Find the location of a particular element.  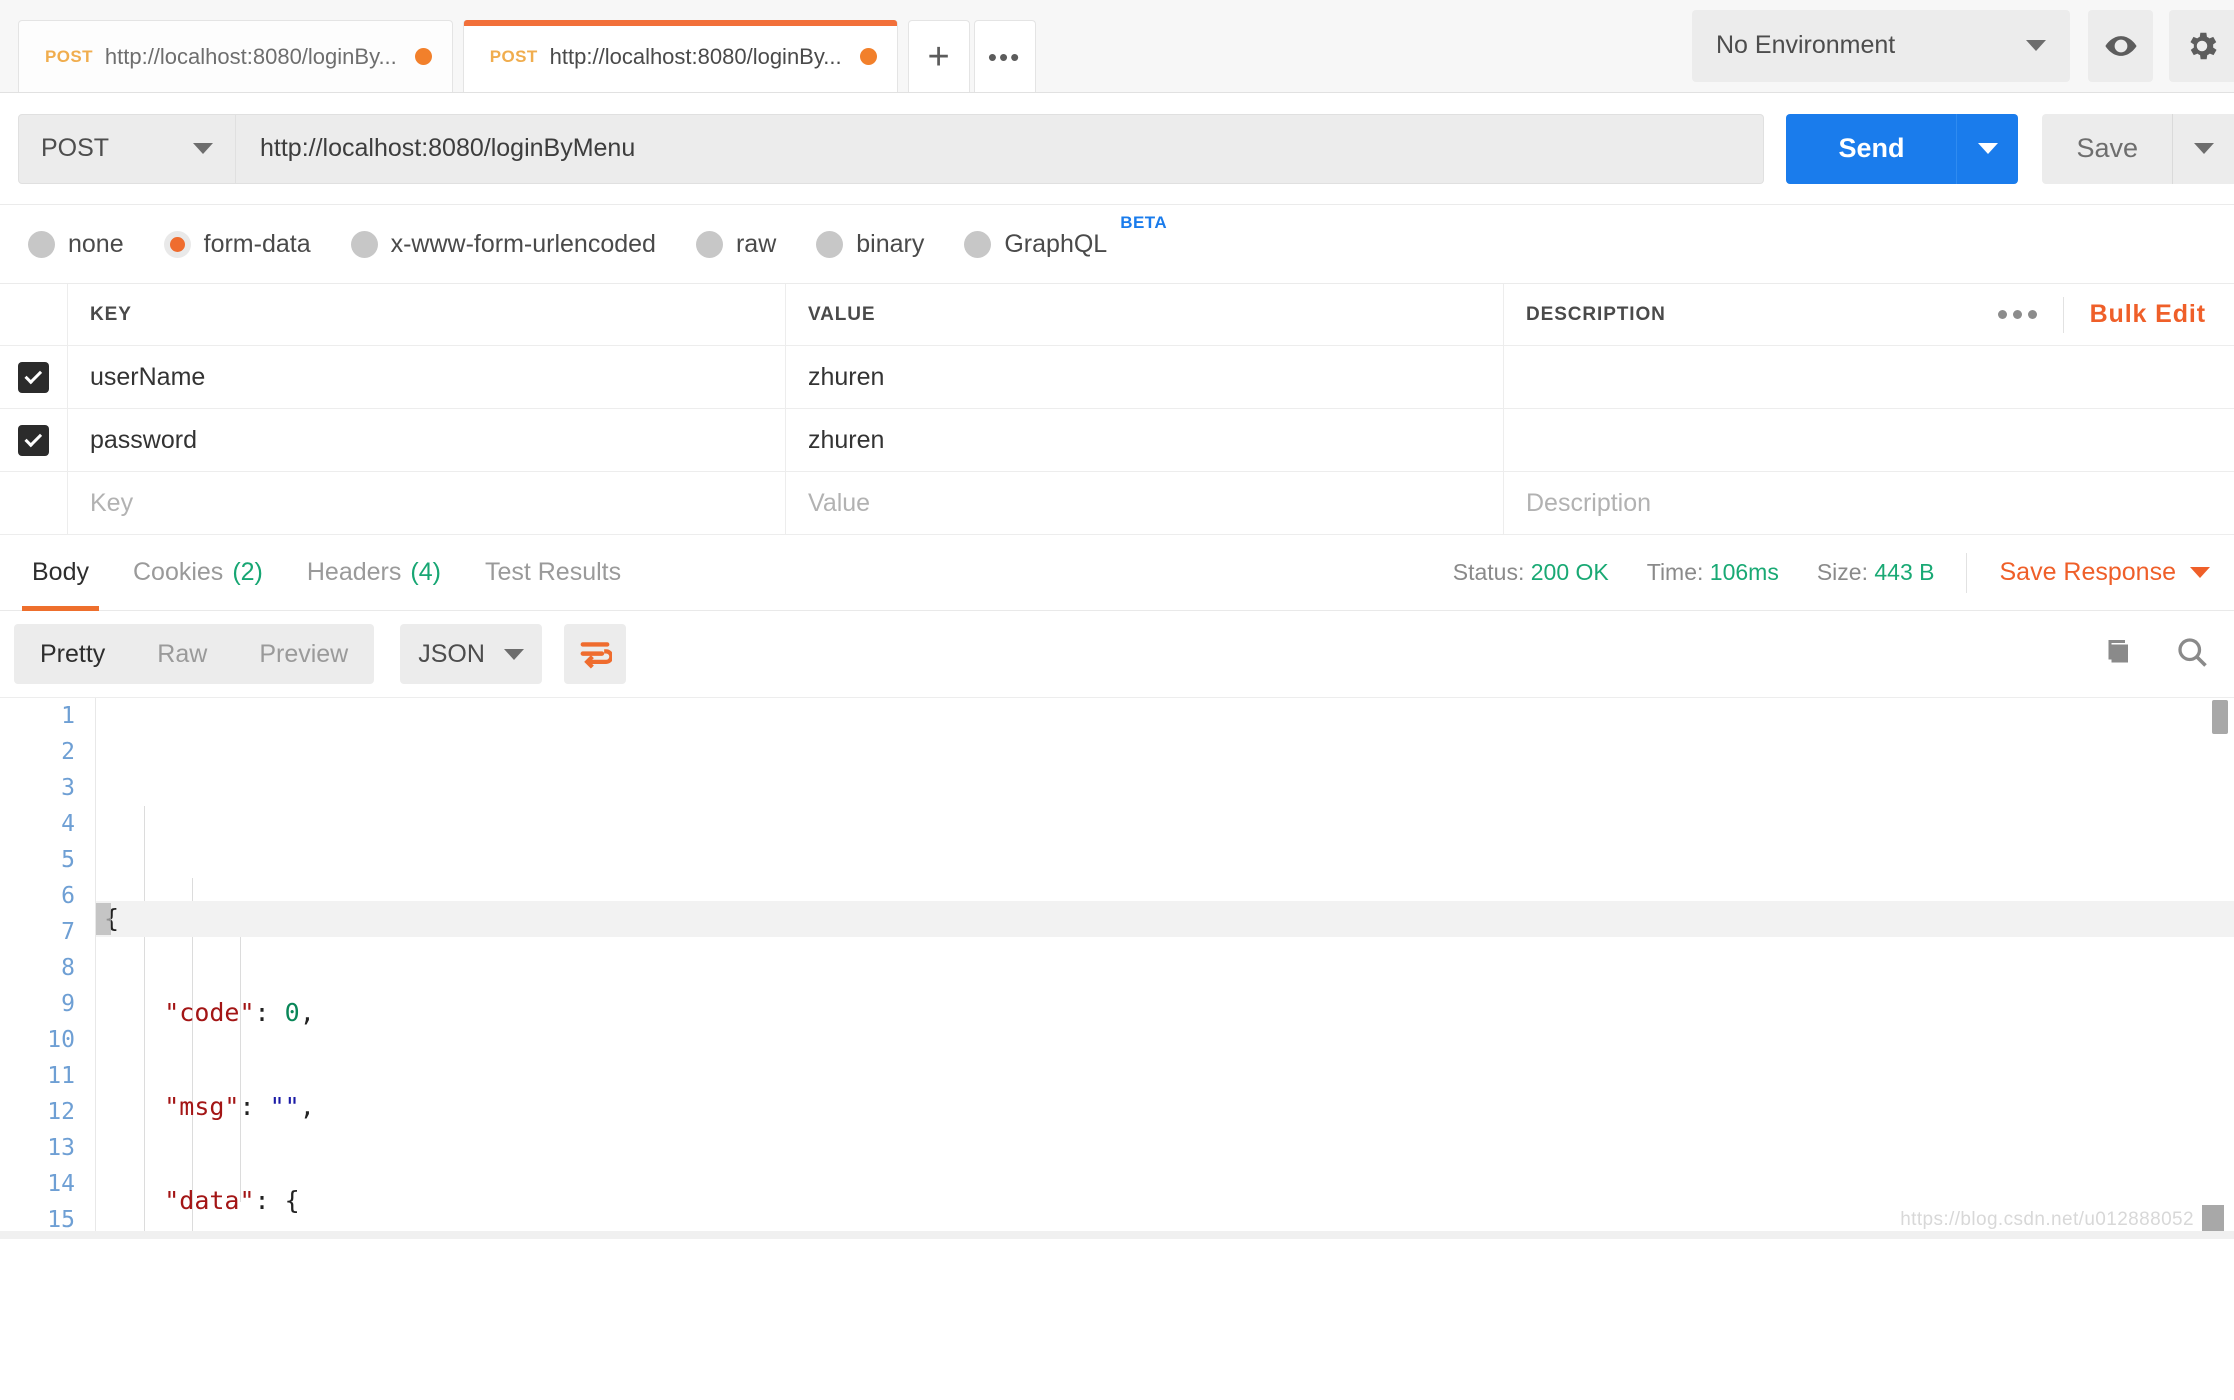

tab-test-results: Test Results is located at coordinates (553, 573).